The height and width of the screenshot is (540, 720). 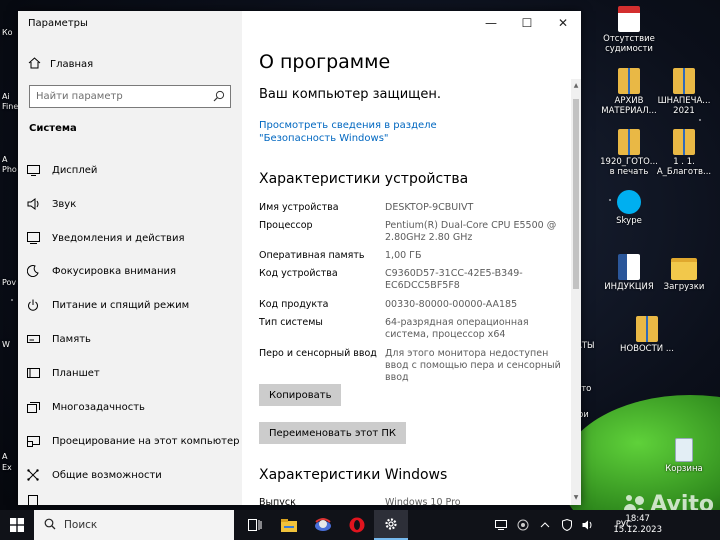 What do you see at coordinates (291, 322) in the screenshot?
I see `spec-key: Тип системы` at bounding box center [291, 322].